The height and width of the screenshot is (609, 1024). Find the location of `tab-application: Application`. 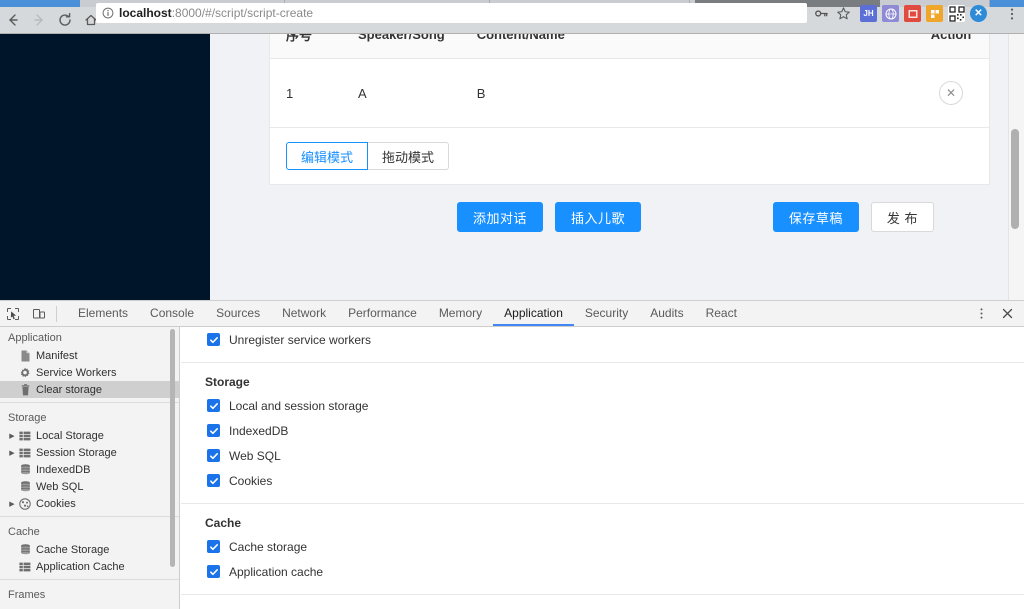

tab-application: Application is located at coordinates (533, 313).